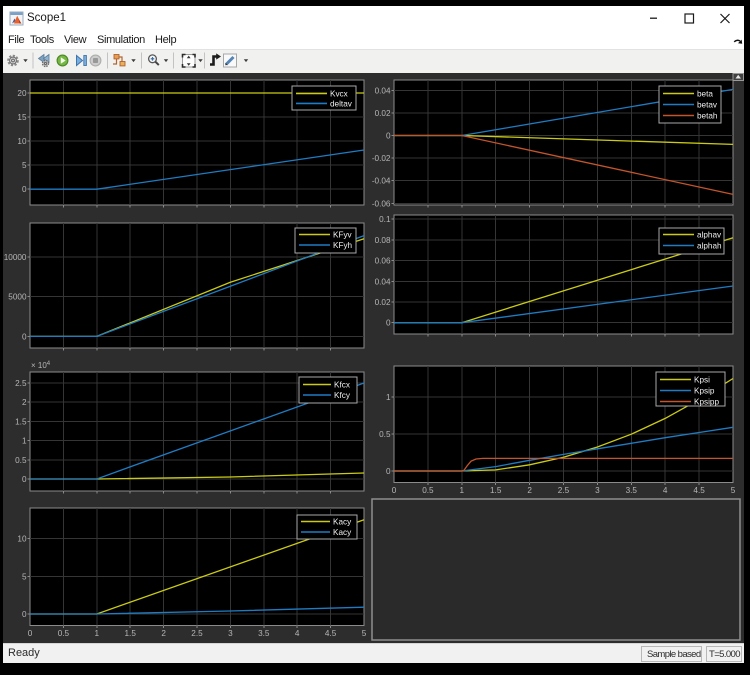 Image resolution: width=750 pixels, height=675 pixels. Describe the element at coordinates (22, 93) in the screenshot. I see `svg-text: 20` at that location.